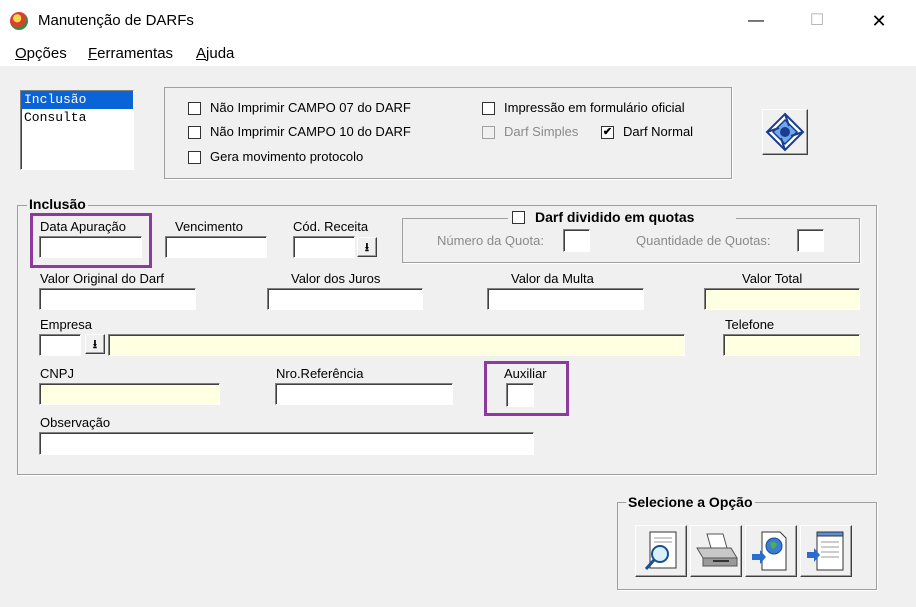  What do you see at coordinates (75, 422) in the screenshot?
I see `observacao-label: Observação` at bounding box center [75, 422].